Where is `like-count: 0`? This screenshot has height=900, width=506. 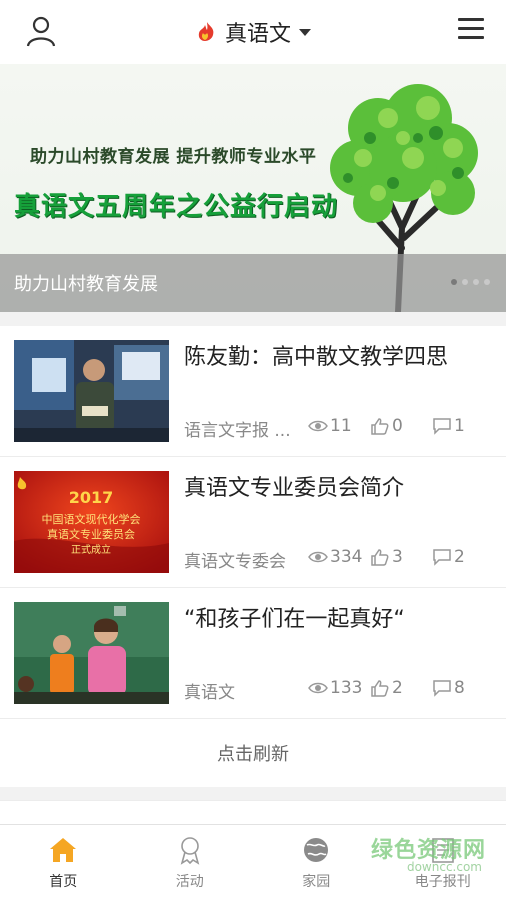 like-count: 0 is located at coordinates (397, 426).